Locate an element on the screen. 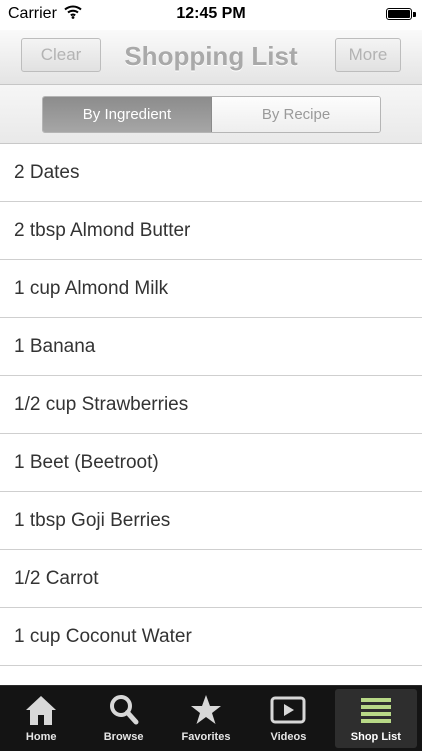 The height and width of the screenshot is (751, 422). list-item: 1 Banana is located at coordinates (211, 347).